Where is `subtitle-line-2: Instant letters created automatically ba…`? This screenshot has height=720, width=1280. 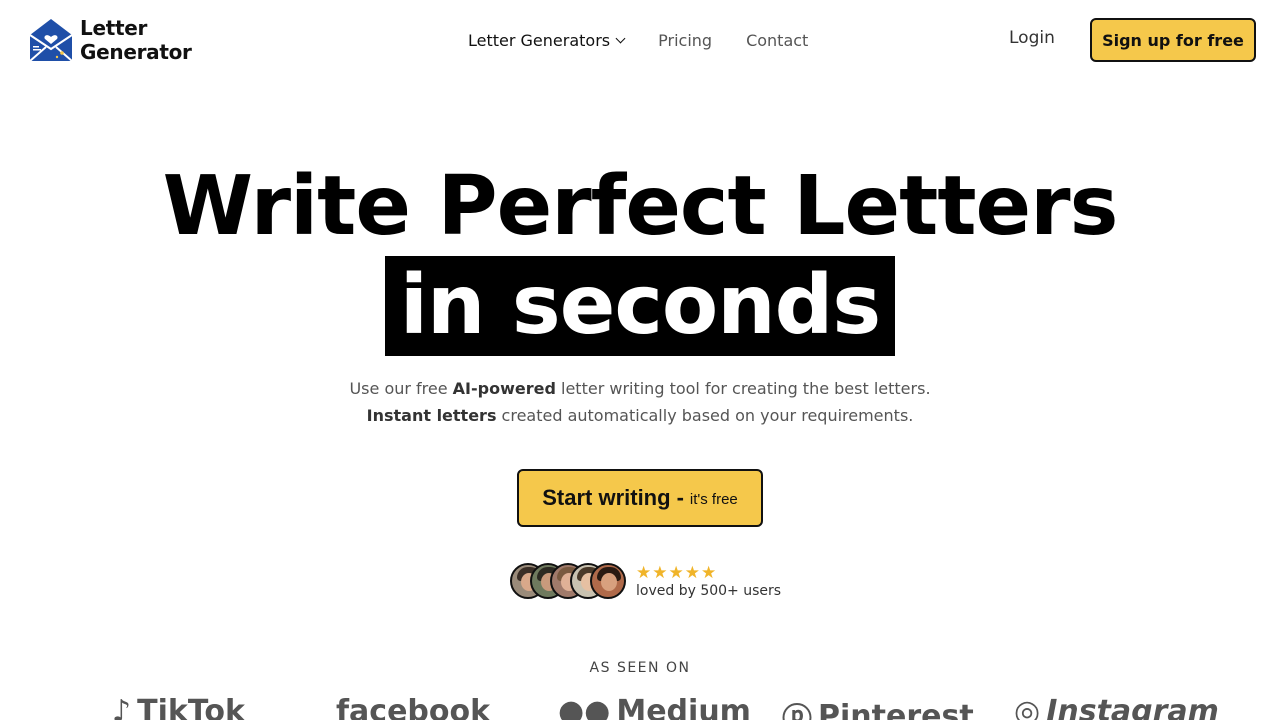
subtitle-line-2: Instant letters created automatically ba… is located at coordinates (640, 415).